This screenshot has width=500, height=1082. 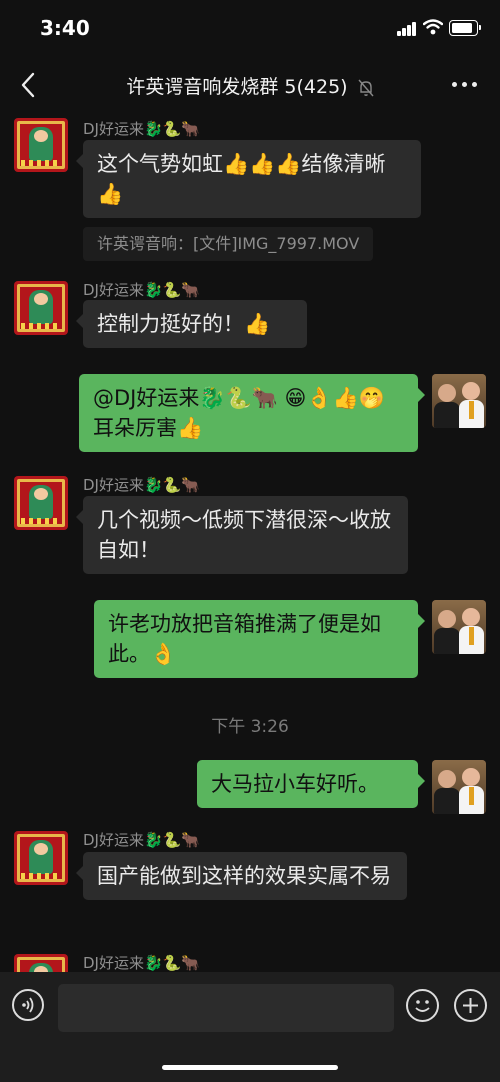 I want to click on message-input, so click(x=226, y=1008).